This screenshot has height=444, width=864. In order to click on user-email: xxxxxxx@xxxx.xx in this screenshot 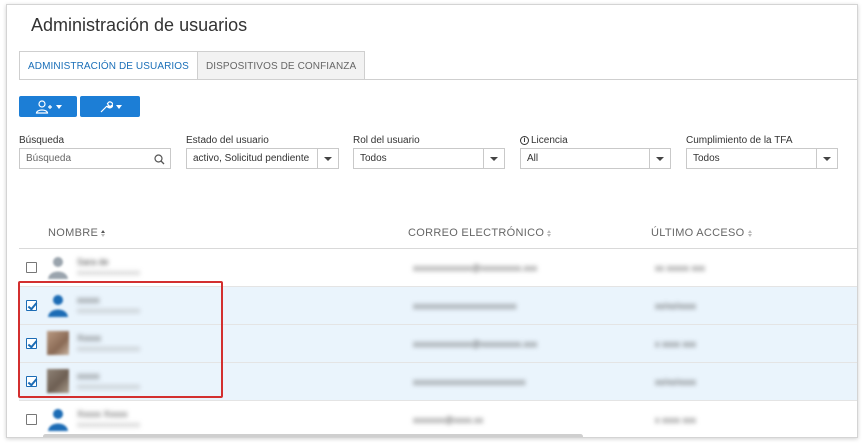, I will do `click(448, 420)`.